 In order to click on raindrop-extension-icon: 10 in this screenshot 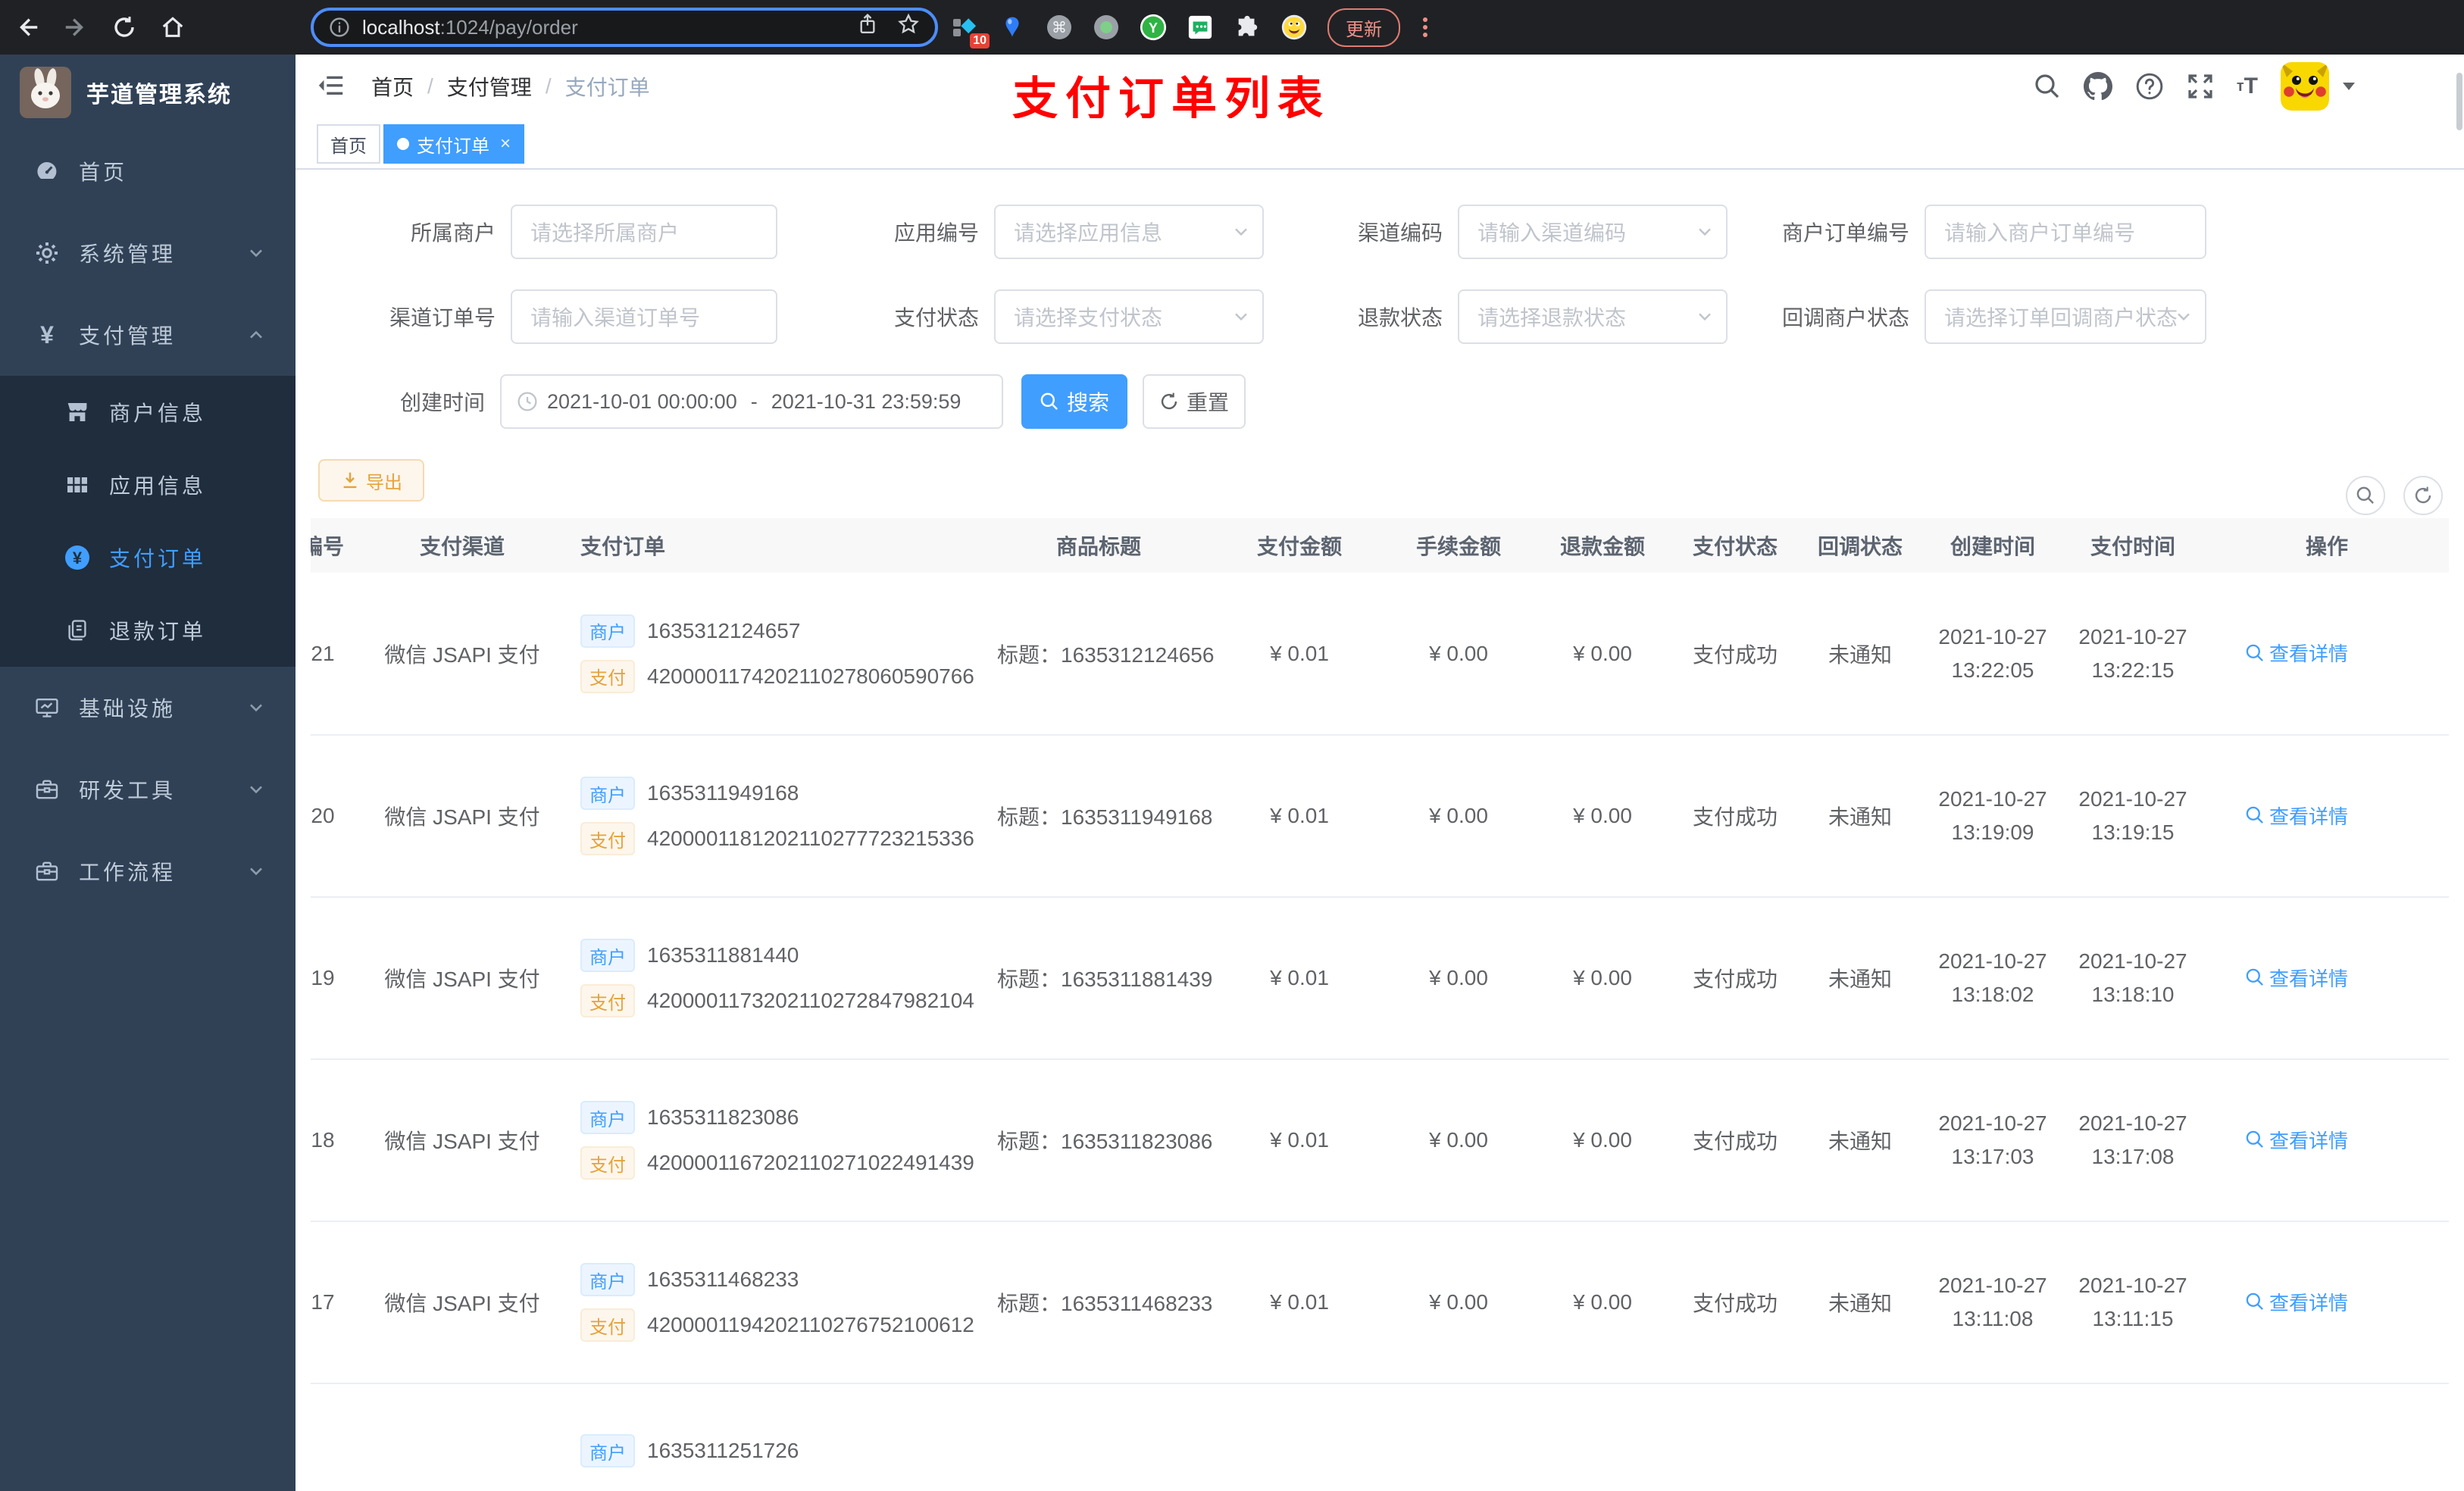, I will do `click(971, 31)`.